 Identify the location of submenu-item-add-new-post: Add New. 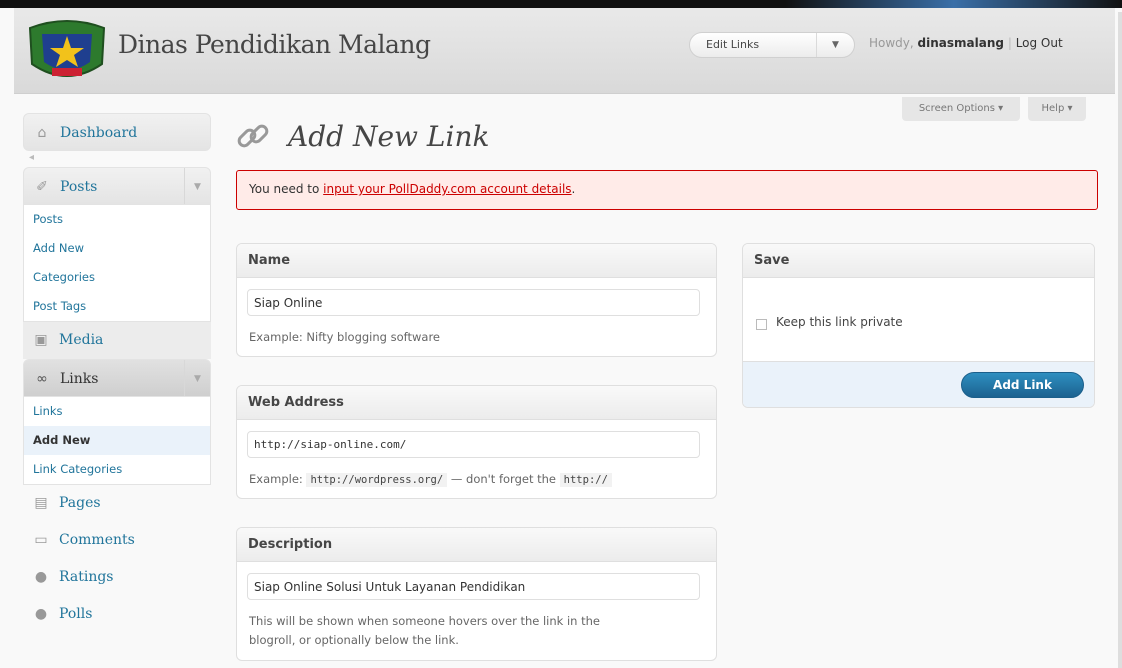
(117, 248).